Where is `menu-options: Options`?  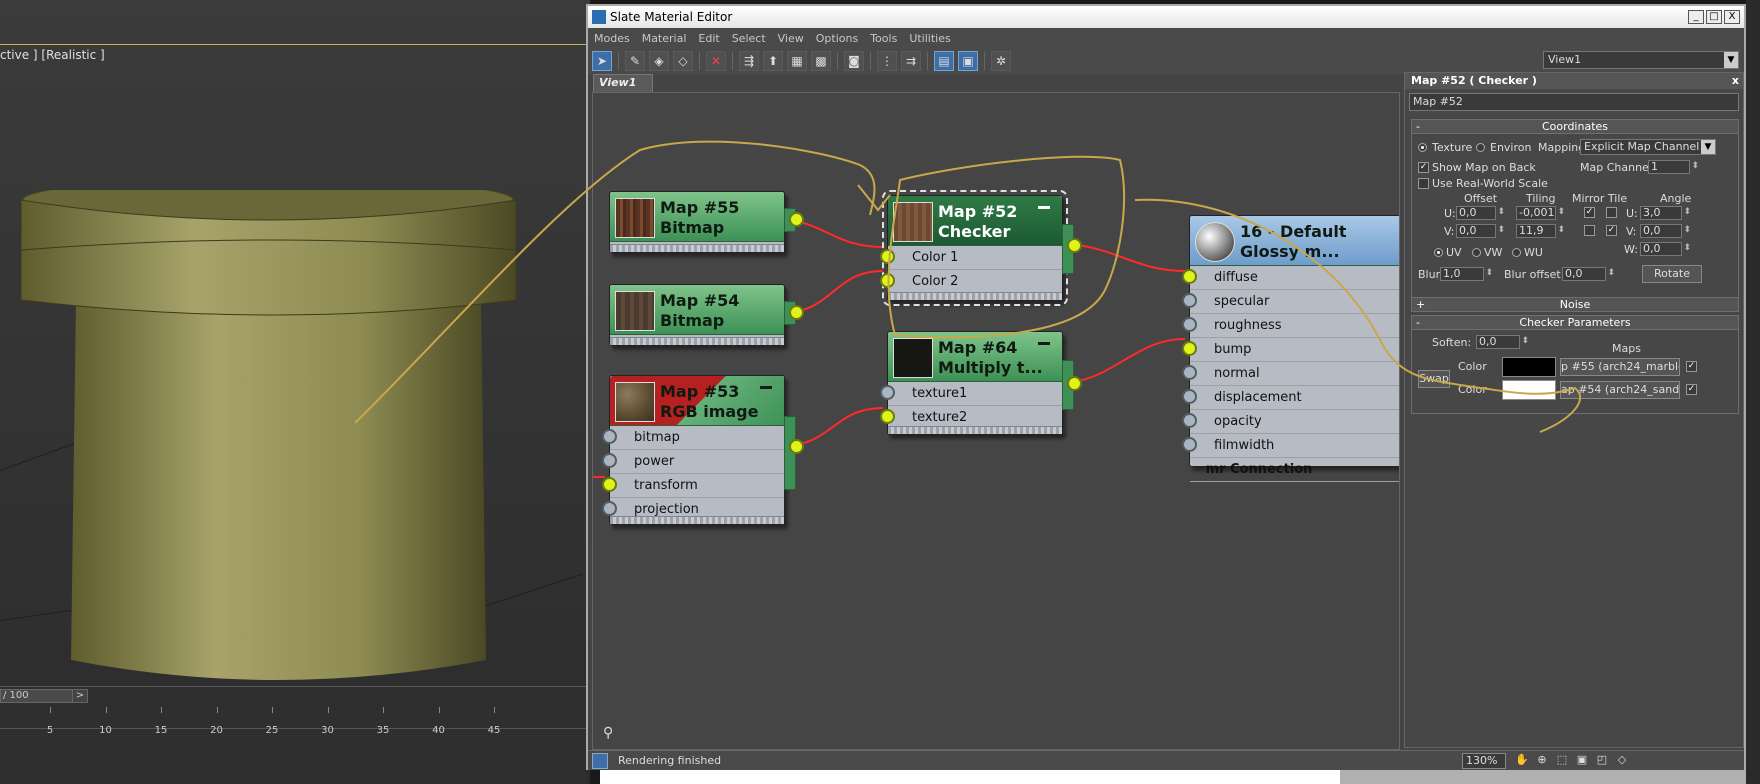
menu-options: Options is located at coordinates (837, 38).